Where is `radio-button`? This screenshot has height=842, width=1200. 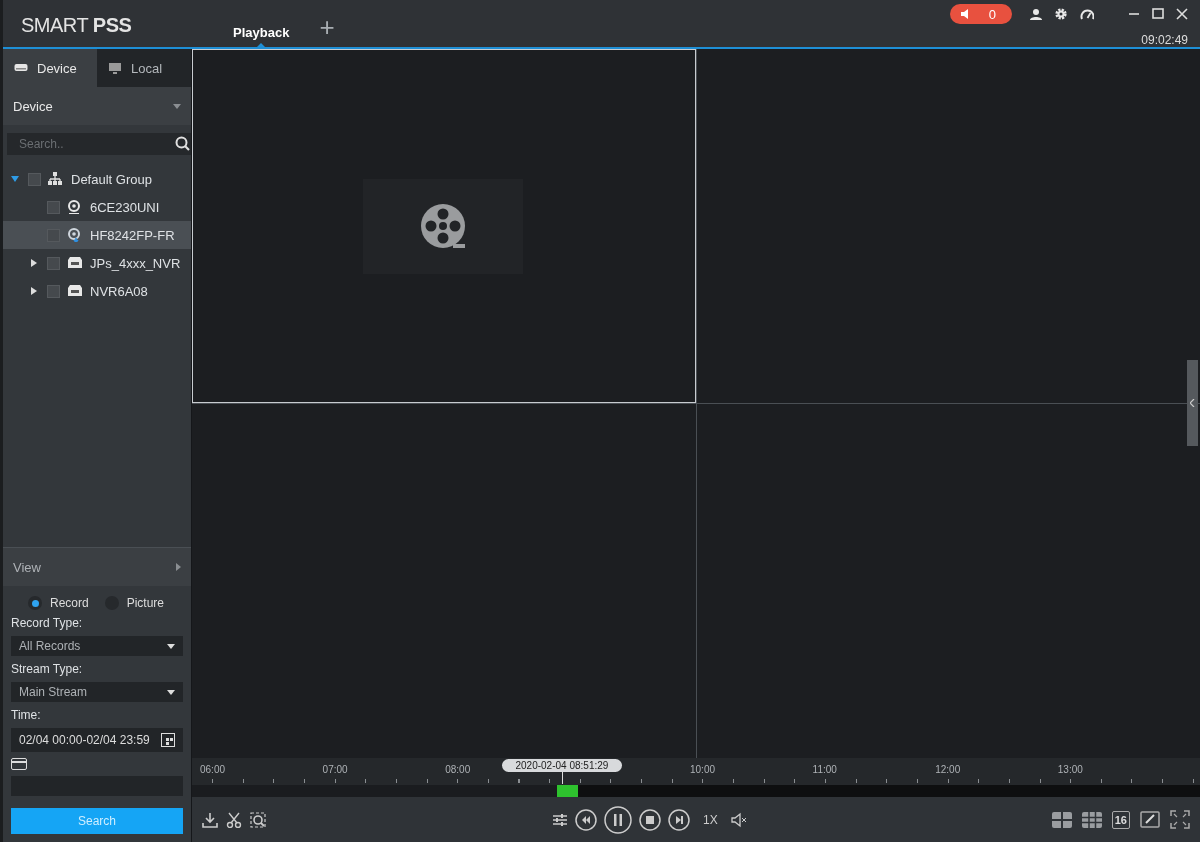
radio-button is located at coordinates (35, 603).